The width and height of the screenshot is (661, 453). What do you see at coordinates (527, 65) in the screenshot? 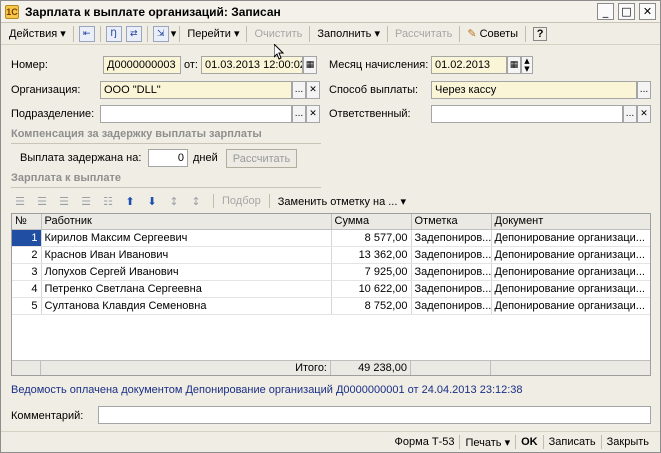
I see `month-spin-icon: ▲ ▼` at bounding box center [527, 65].